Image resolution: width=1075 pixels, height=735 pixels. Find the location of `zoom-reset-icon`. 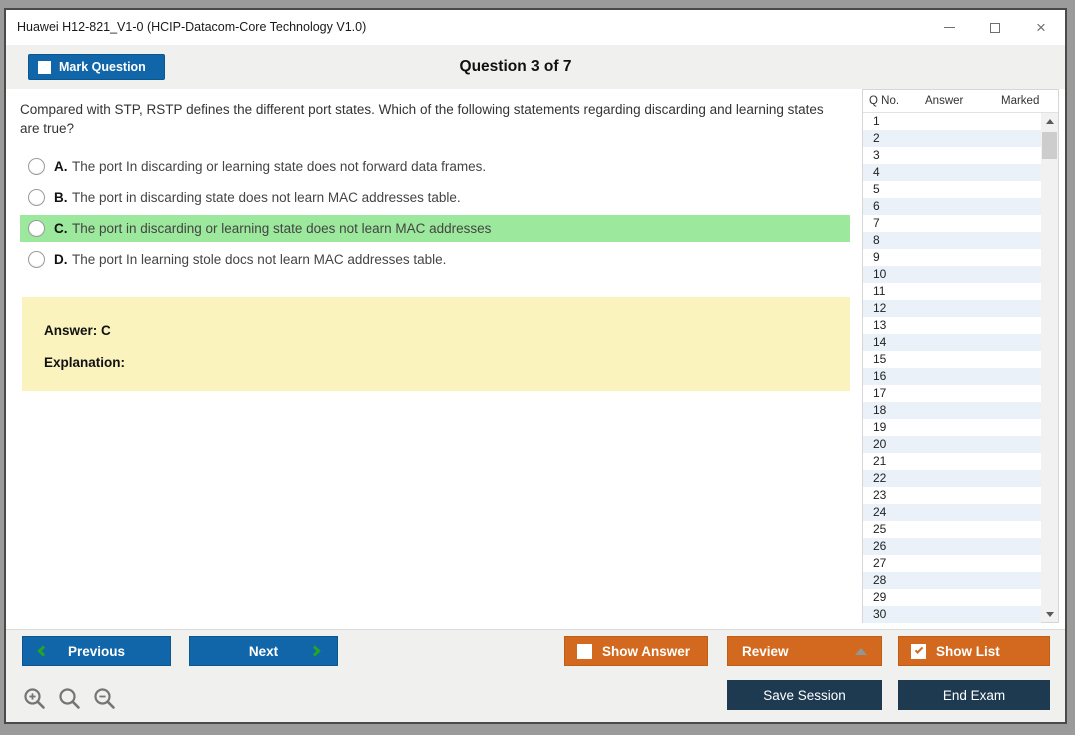

zoom-reset-icon is located at coordinates (70, 699).